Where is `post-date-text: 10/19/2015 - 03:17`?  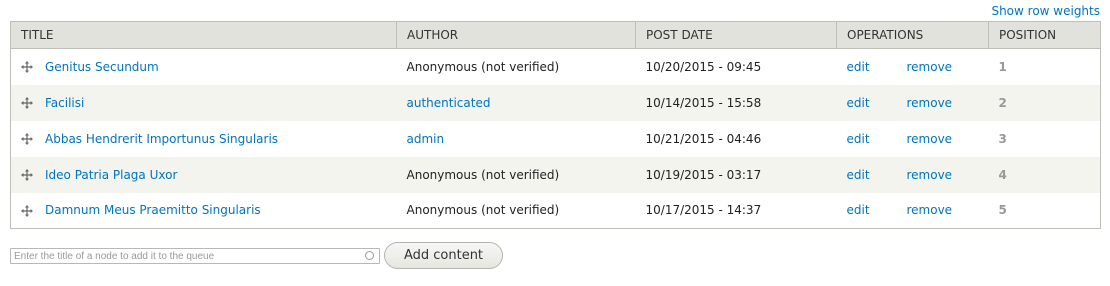
post-date-text: 10/19/2015 - 03:17 is located at coordinates (703, 174).